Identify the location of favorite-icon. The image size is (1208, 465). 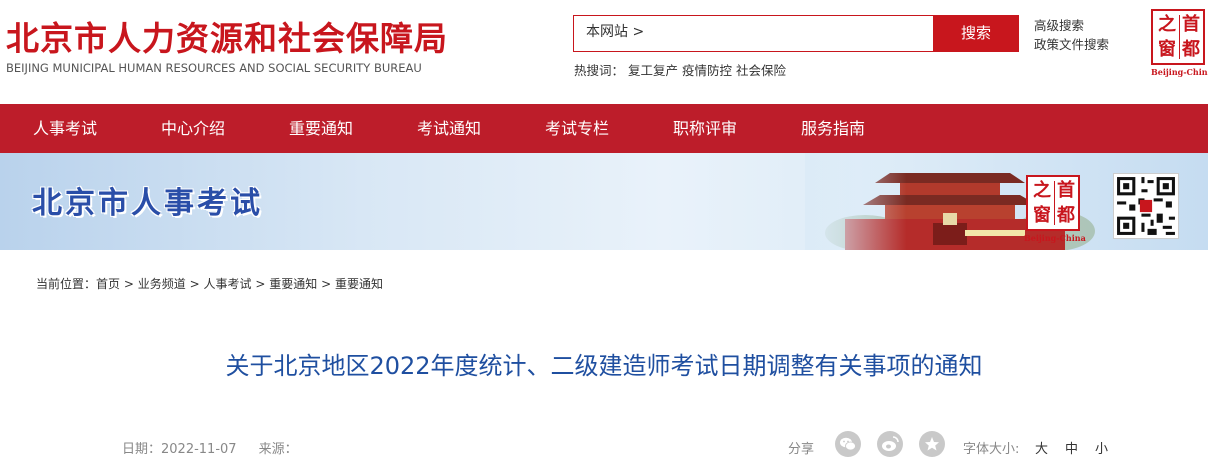
(932, 444).